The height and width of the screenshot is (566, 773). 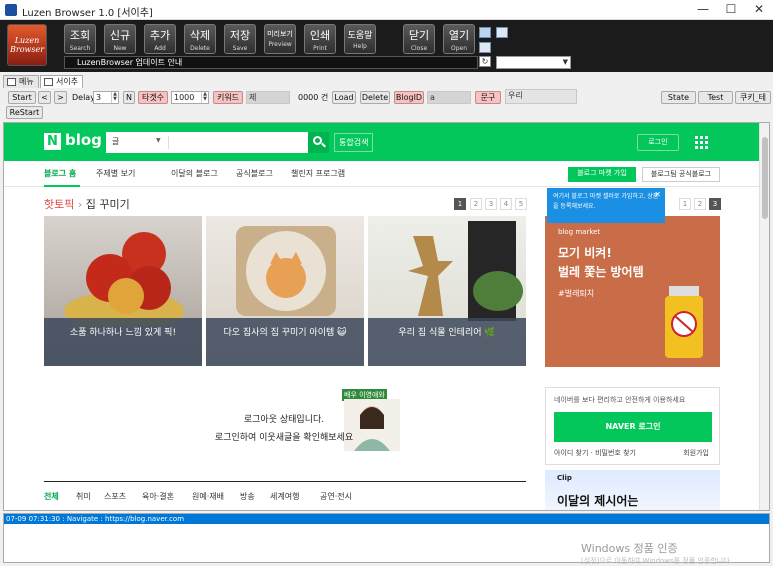 What do you see at coordinates (158, 140) in the screenshot?
I see `chevron-down-icon: ▼` at bounding box center [158, 140].